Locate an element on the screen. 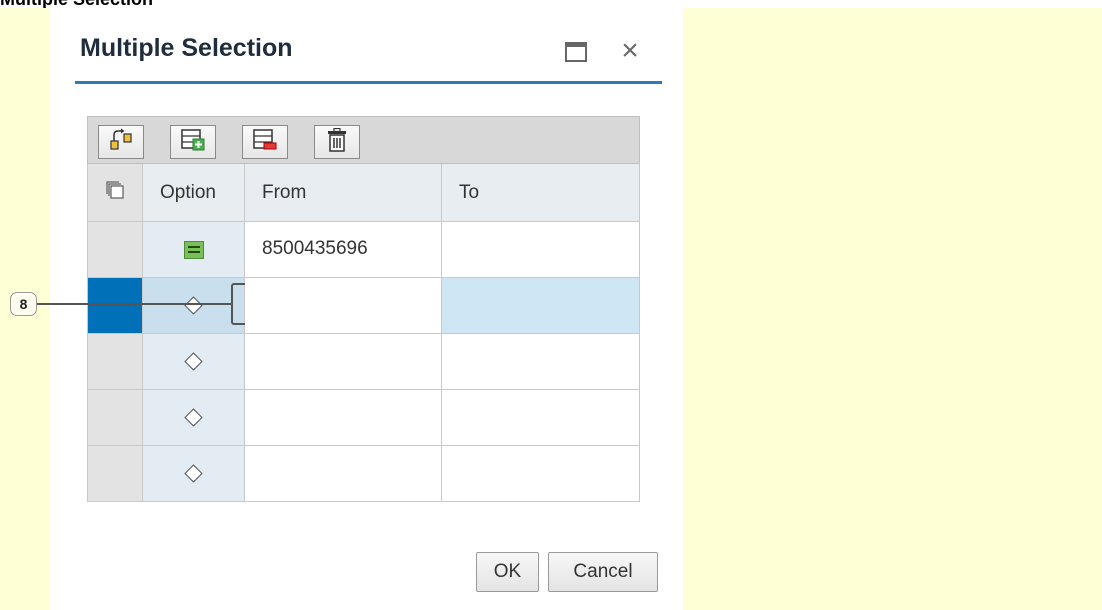 The height and width of the screenshot is (610, 1102). copy-to-clipboard-icon is located at coordinates (121, 142).